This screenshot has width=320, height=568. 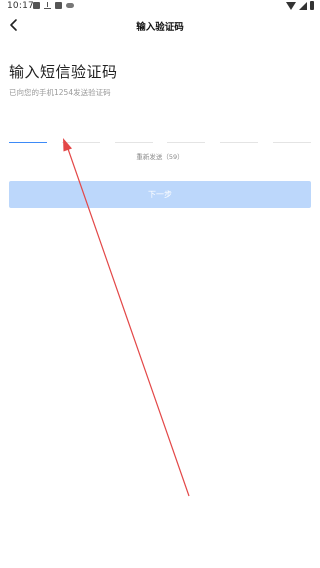 What do you see at coordinates (70, 5) in the screenshot?
I see `cloud-icon` at bounding box center [70, 5].